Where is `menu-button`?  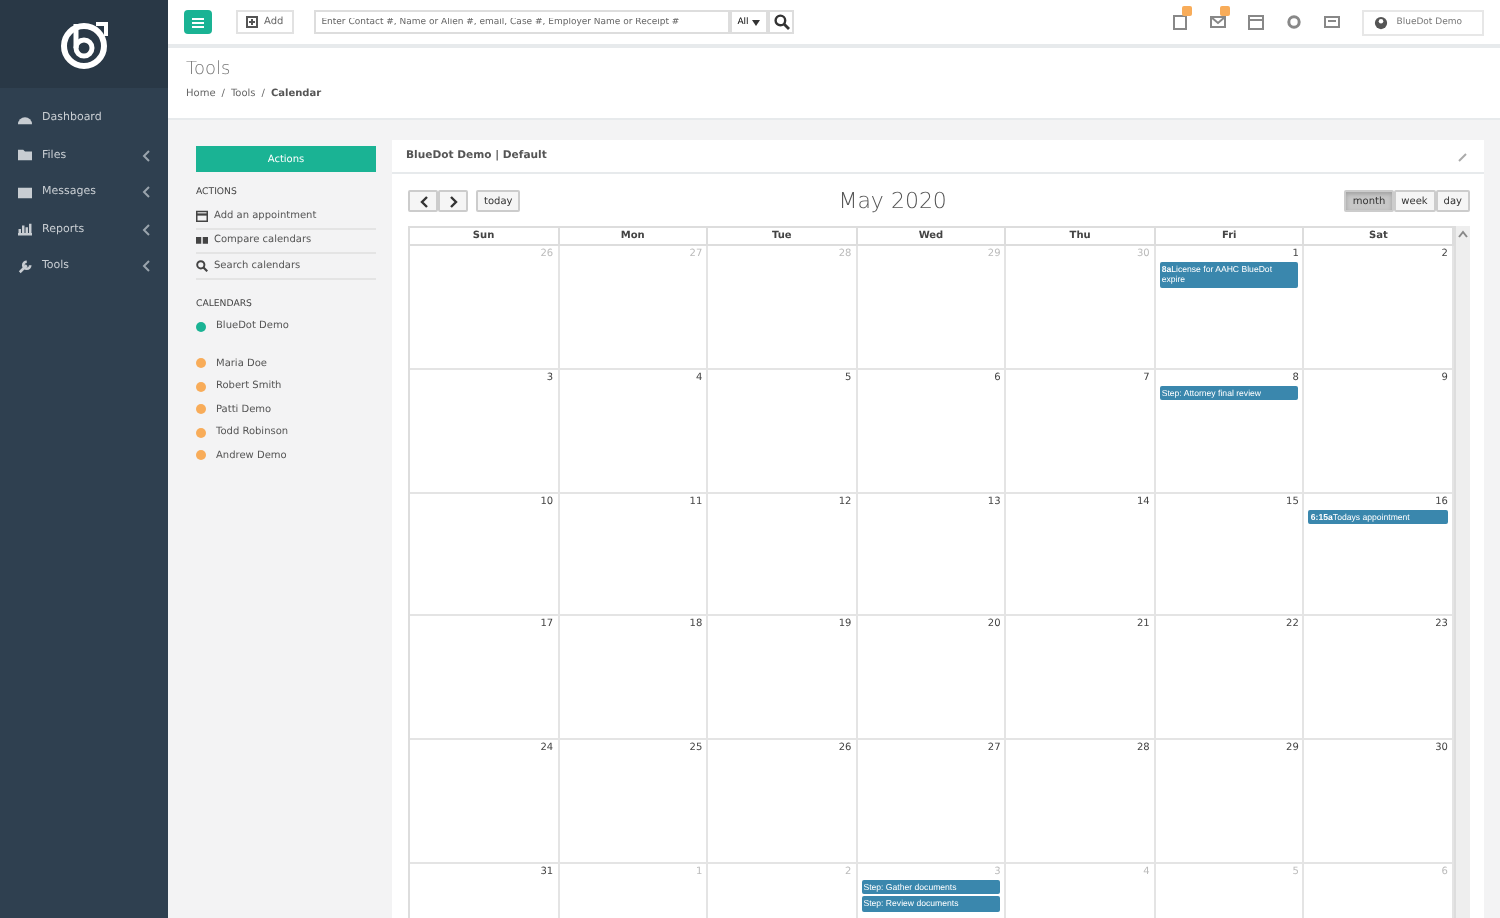 menu-button is located at coordinates (198, 22).